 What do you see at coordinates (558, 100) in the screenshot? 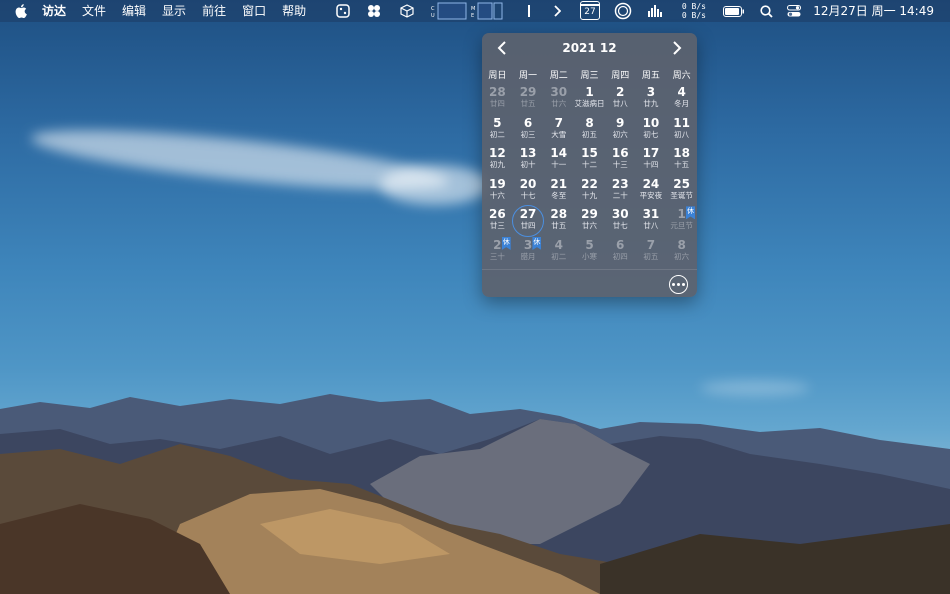
I see `calendar-day: 30 廿六` at bounding box center [558, 100].